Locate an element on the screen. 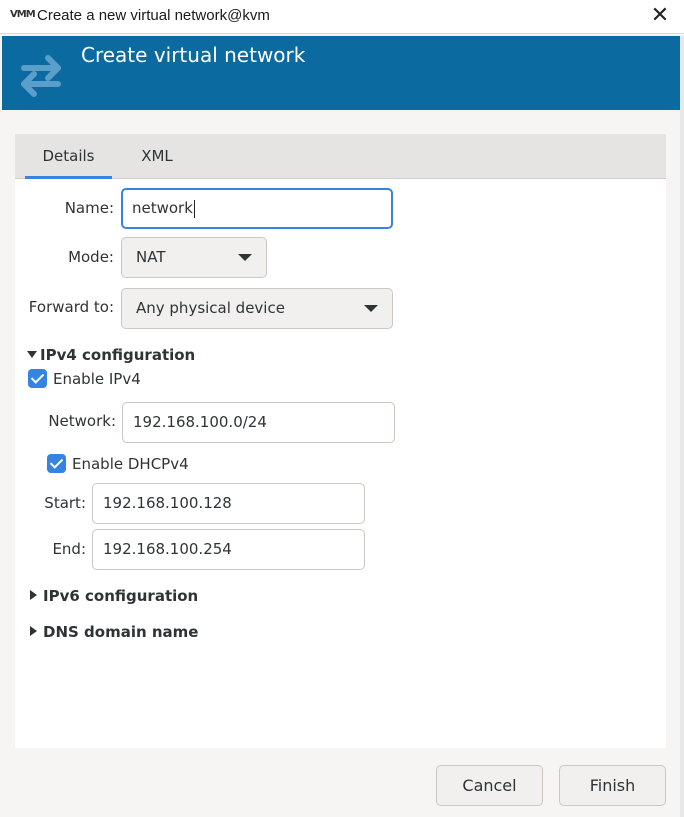 Image resolution: width=684 pixels, height=817 pixels. network-label: Network: is located at coordinates (82, 421).